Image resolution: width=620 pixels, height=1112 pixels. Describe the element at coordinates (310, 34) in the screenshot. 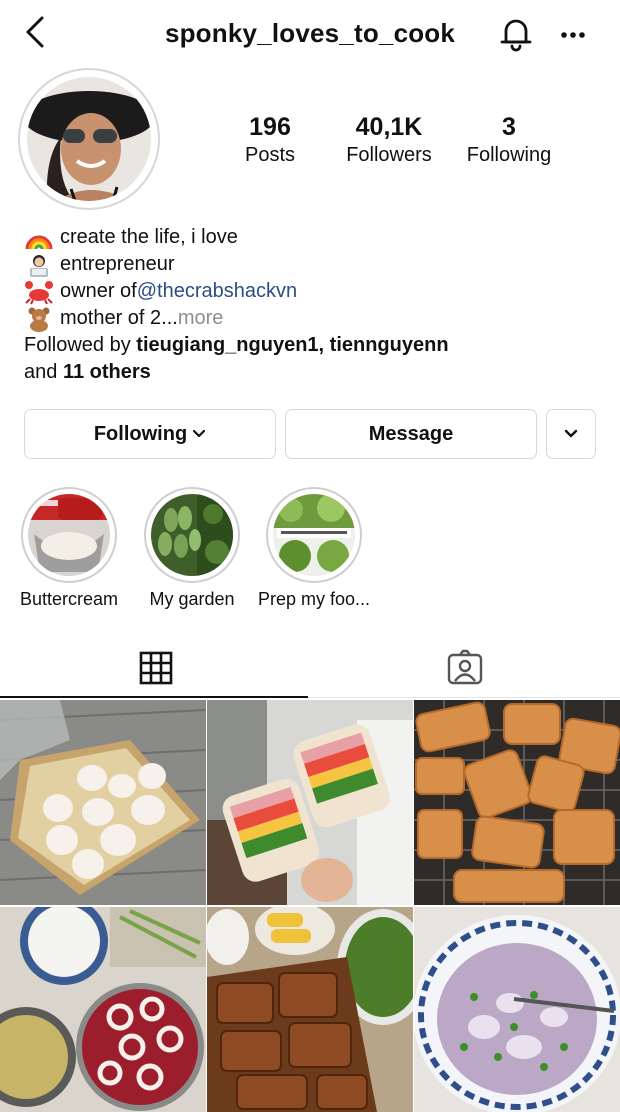

I see `top-bar: sponky_loves_to_cook` at that location.